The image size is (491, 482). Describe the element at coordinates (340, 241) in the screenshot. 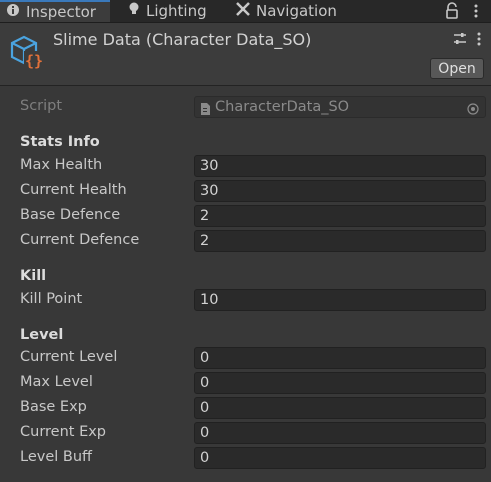

I see `current-defence-input: 2` at that location.